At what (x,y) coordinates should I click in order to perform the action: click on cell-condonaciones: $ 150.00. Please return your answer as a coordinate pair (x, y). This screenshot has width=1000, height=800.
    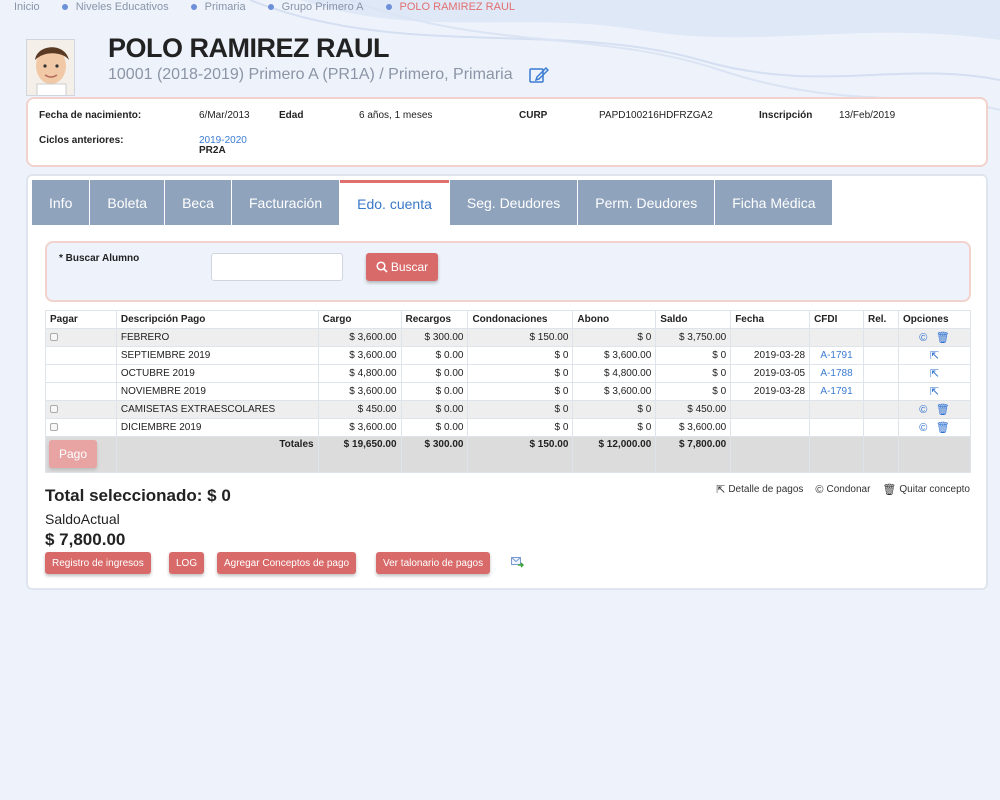
    Looking at the image, I should click on (520, 337).